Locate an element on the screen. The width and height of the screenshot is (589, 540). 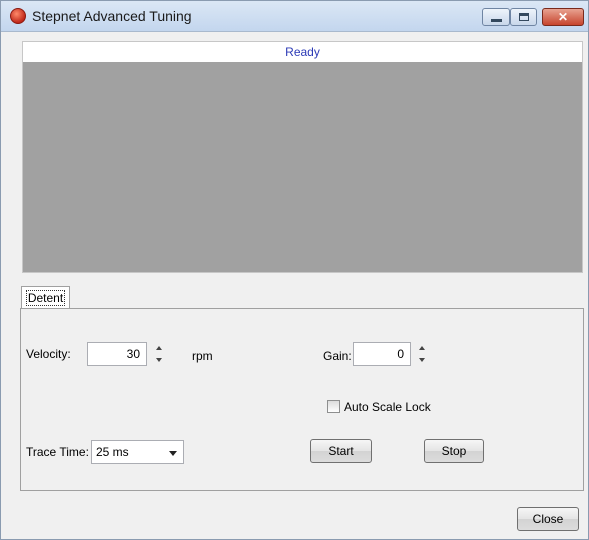
auto-scale-lock-checkbox is located at coordinates (333, 406).